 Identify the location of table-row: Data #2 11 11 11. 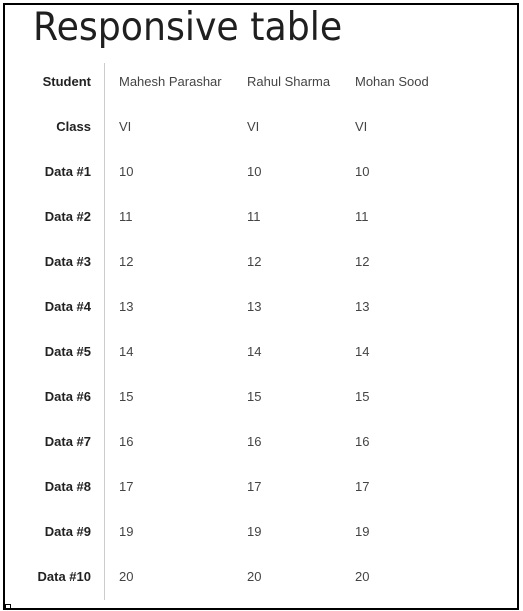
(261, 217).